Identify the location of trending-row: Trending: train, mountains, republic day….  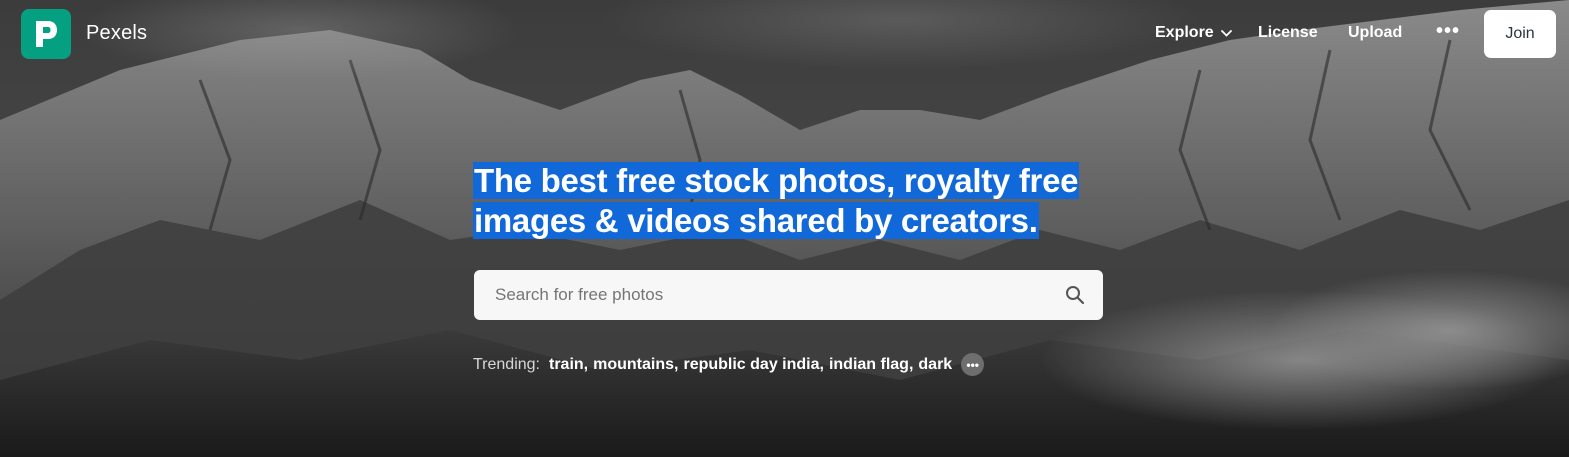
(729, 364).